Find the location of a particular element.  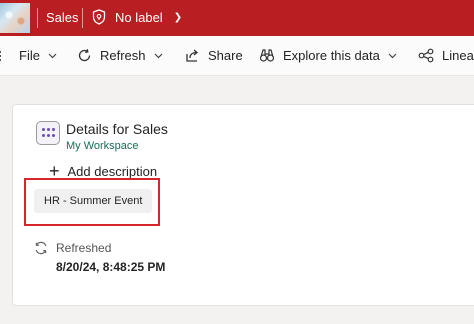

refreshed-timestamp: 8/20/24, 8:48:25 PM is located at coordinates (111, 267).